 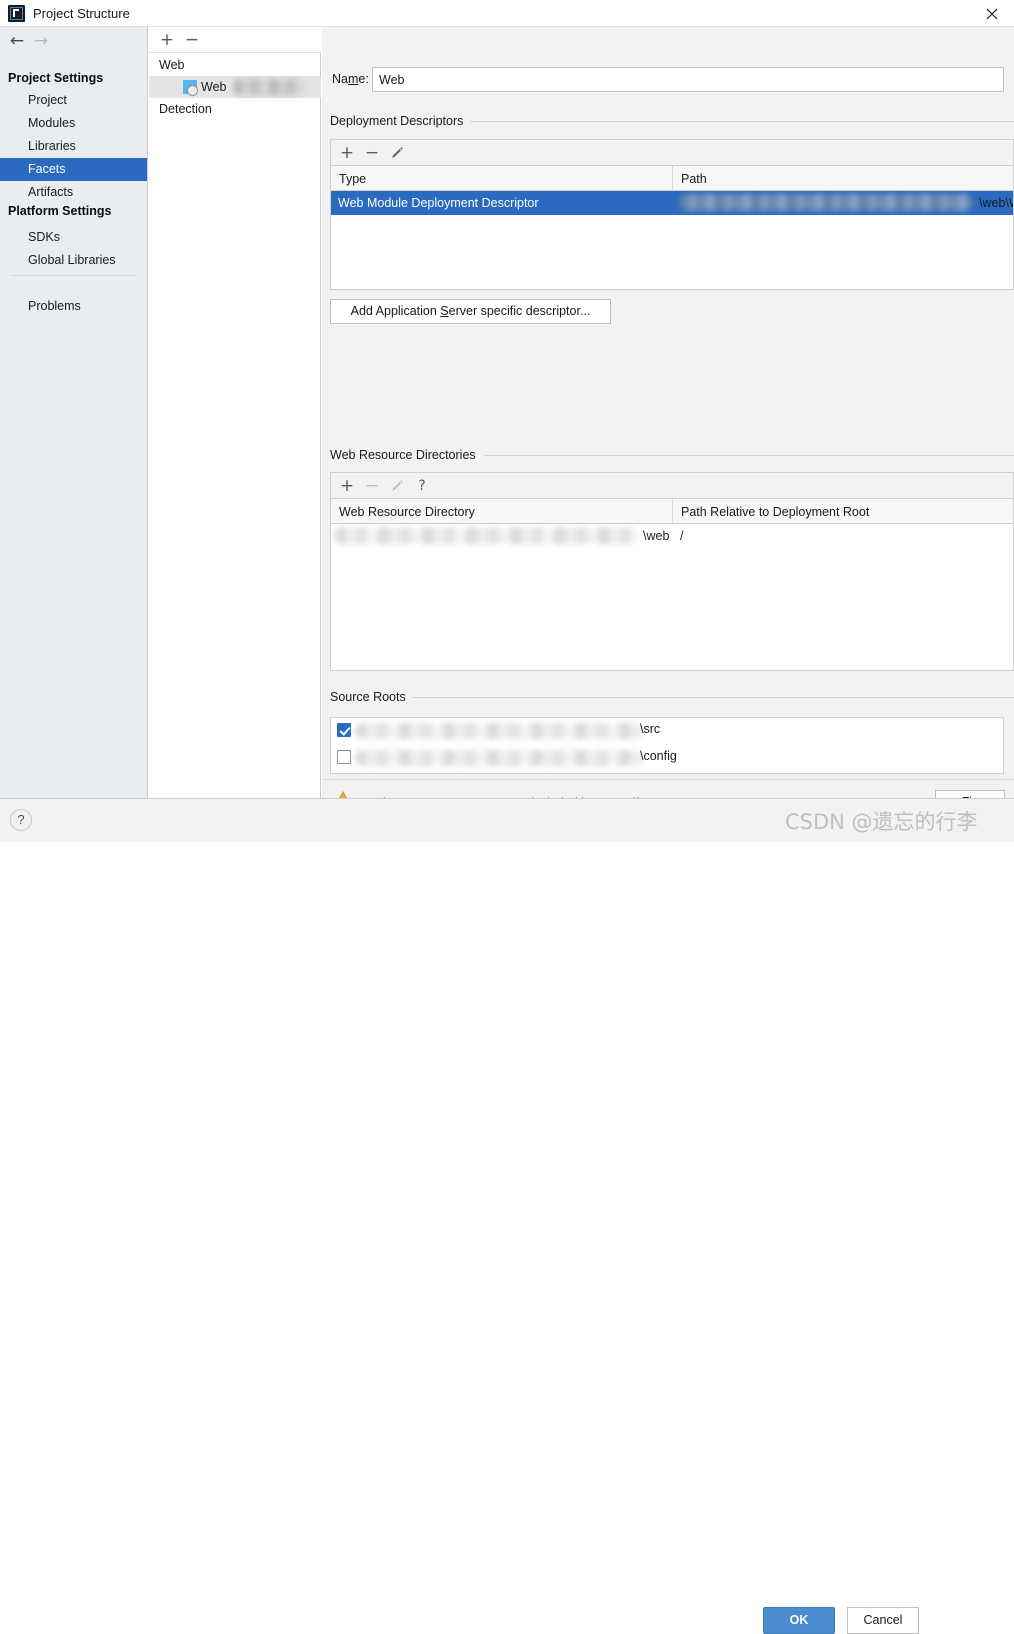 I want to click on name-field-label: Name:, so click(x=350, y=79).